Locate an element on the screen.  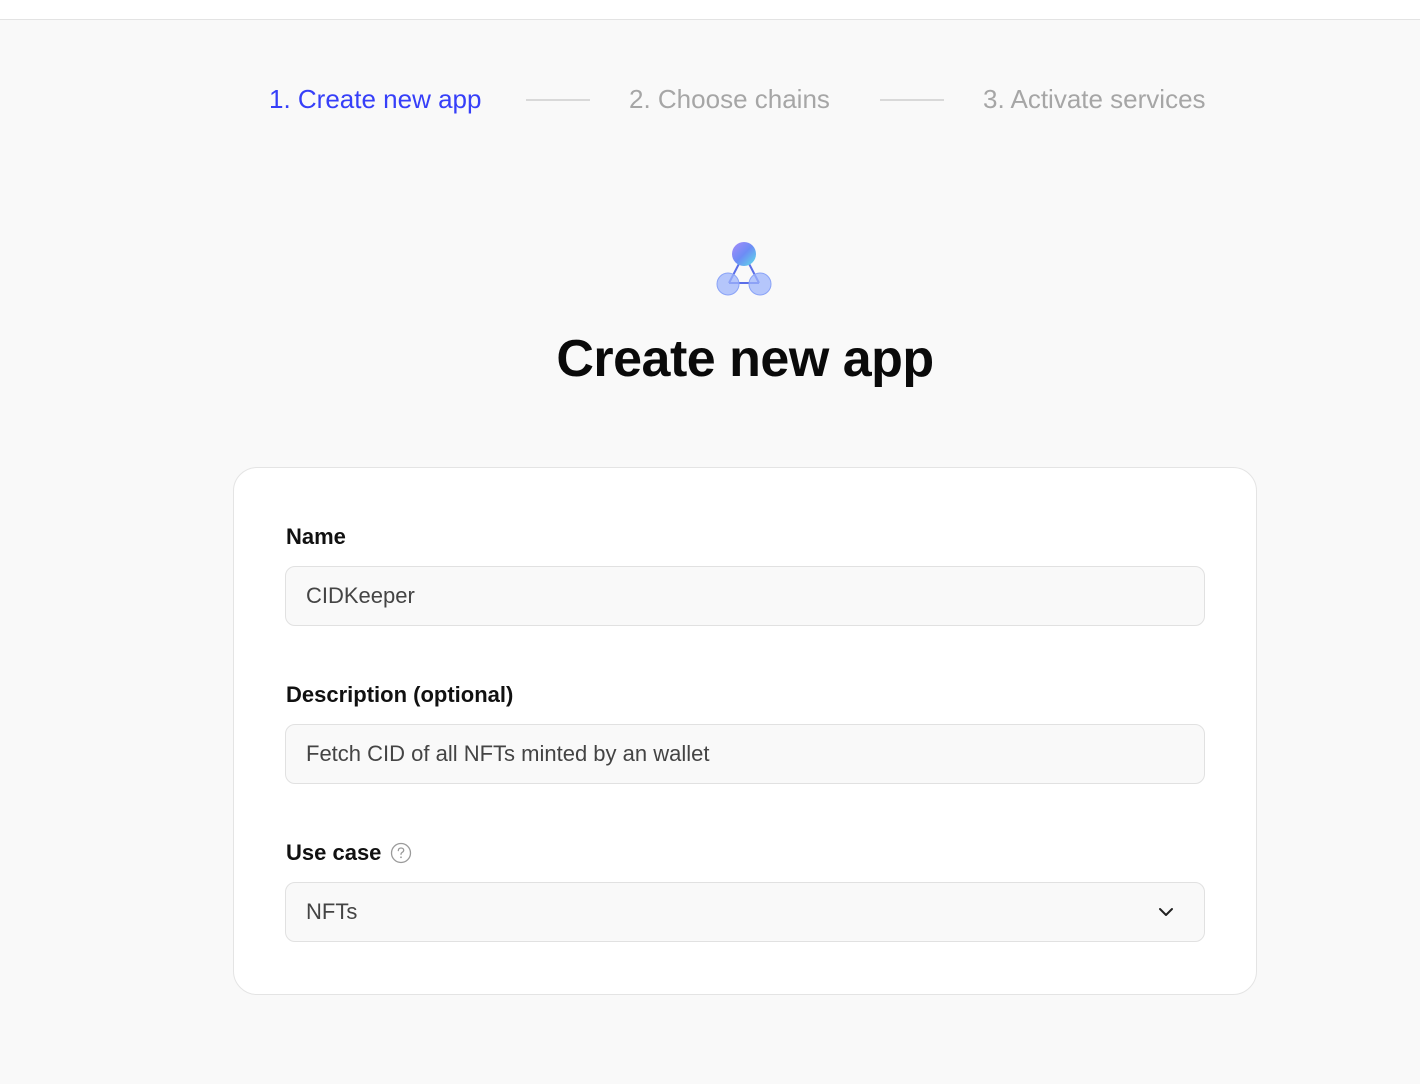
name-input is located at coordinates (745, 596).